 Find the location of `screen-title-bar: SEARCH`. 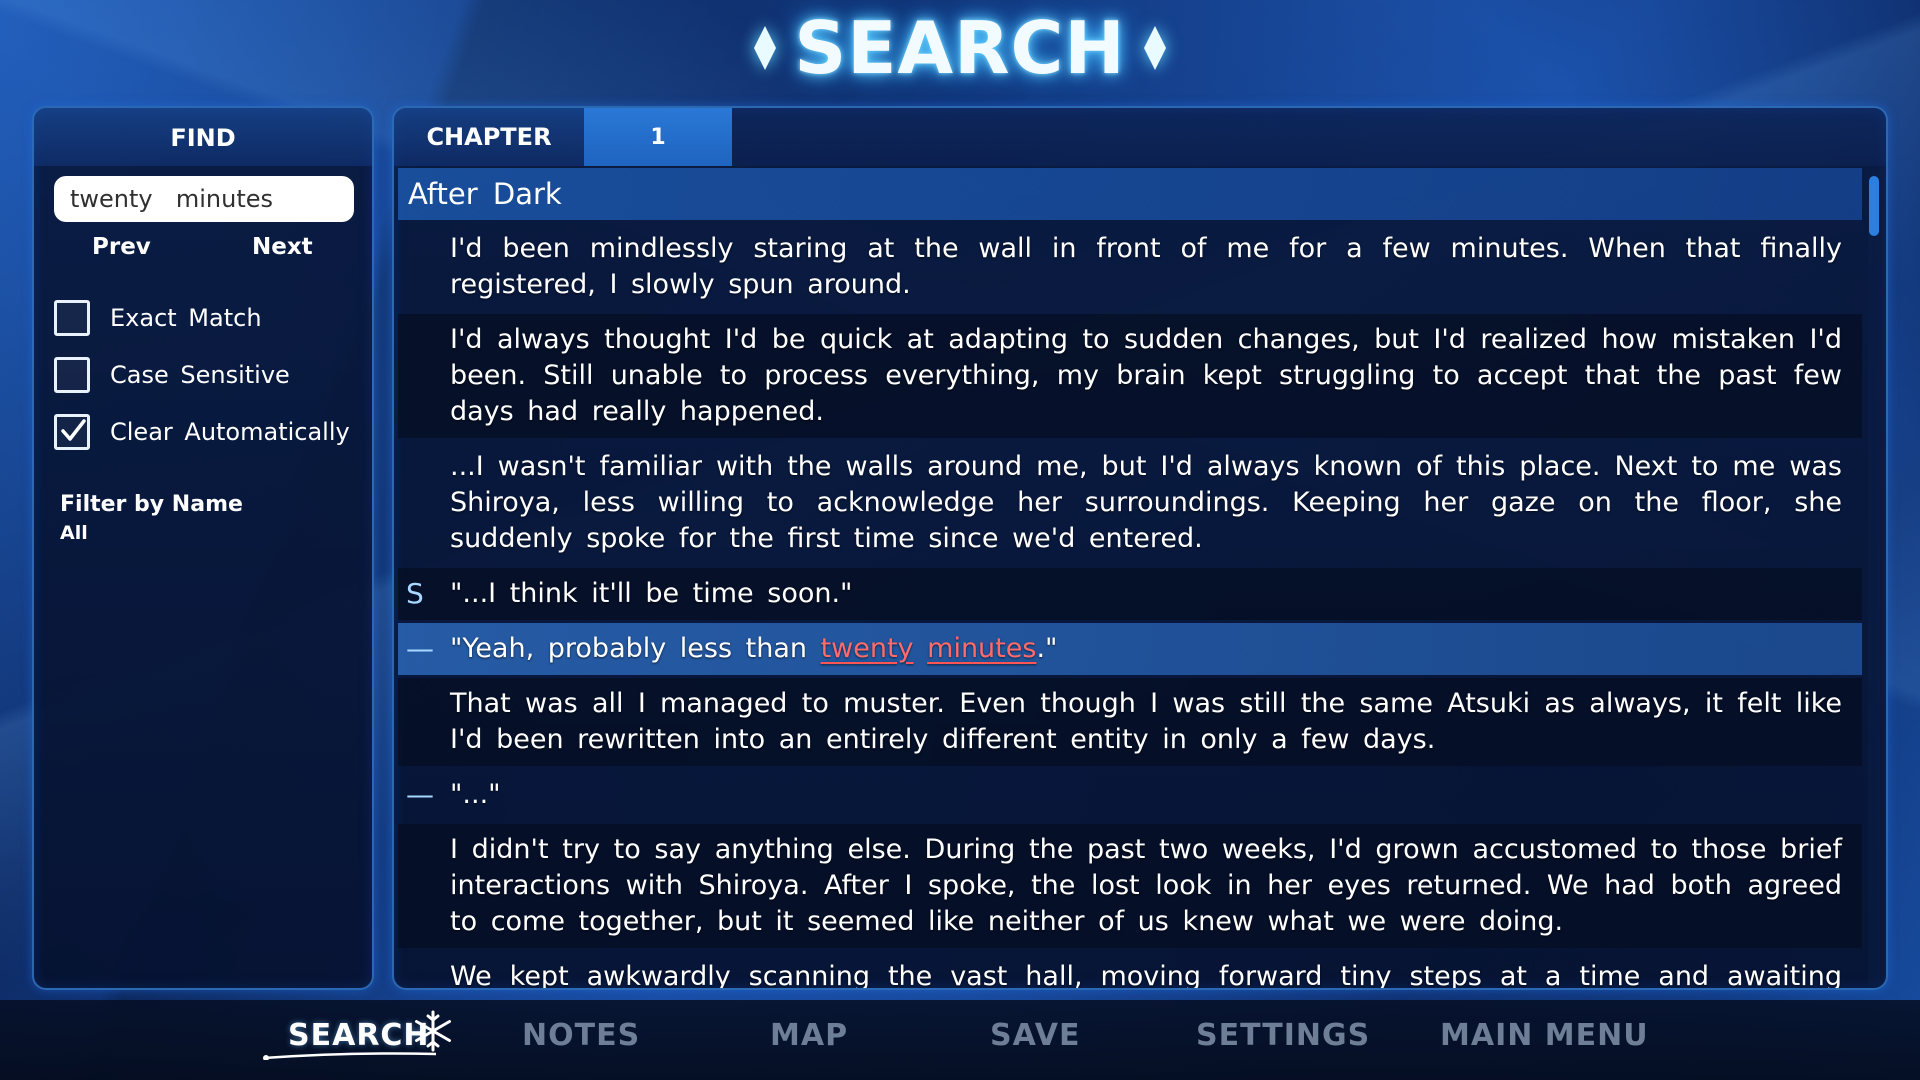

screen-title-bar: SEARCH is located at coordinates (960, 48).